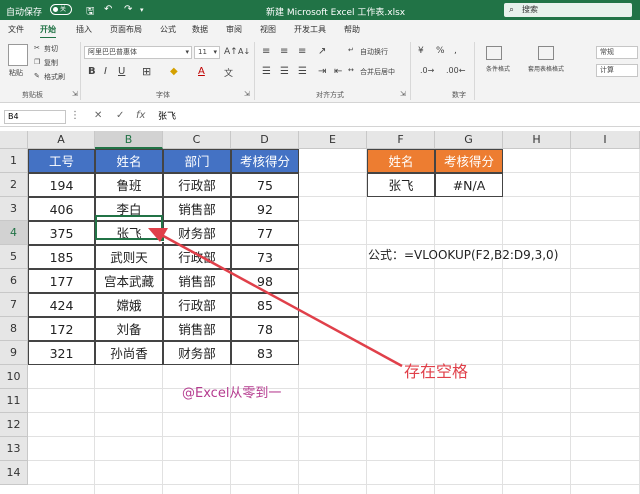  Describe the element at coordinates (54, 77) in the screenshot. I see `format-painter-button: 格式刷` at that location.